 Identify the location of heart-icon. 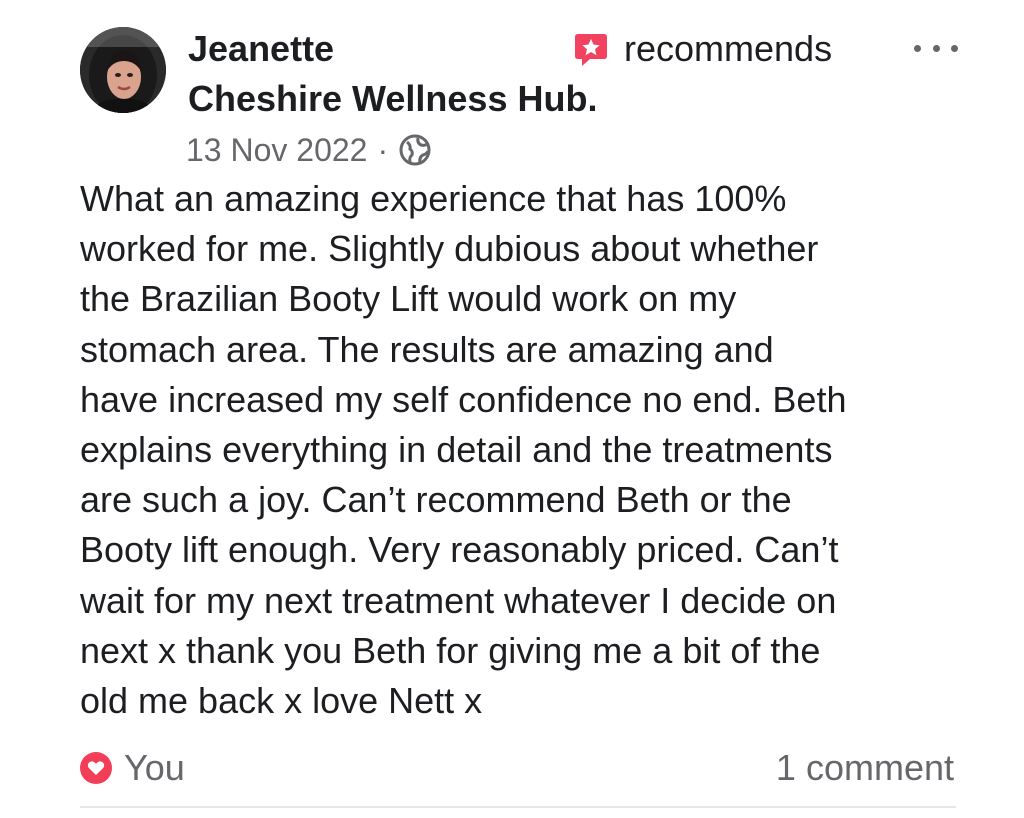
(96, 768).